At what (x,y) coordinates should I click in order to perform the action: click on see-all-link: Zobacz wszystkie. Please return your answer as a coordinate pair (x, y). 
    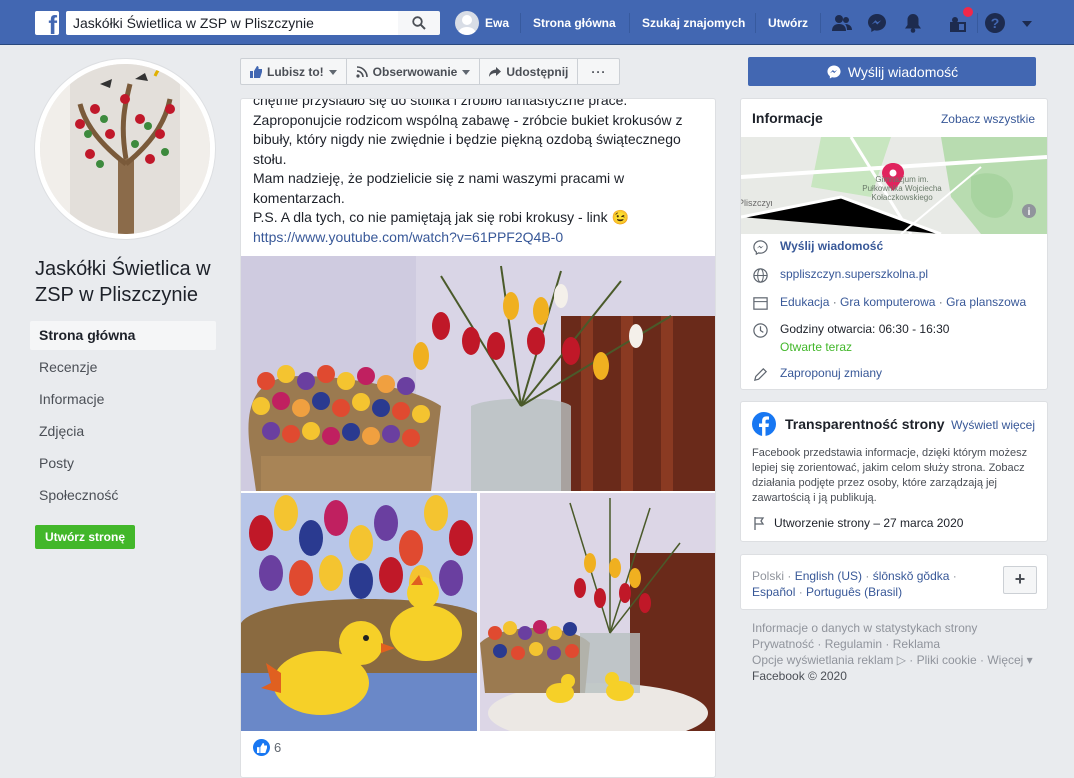
    Looking at the image, I should click on (988, 119).